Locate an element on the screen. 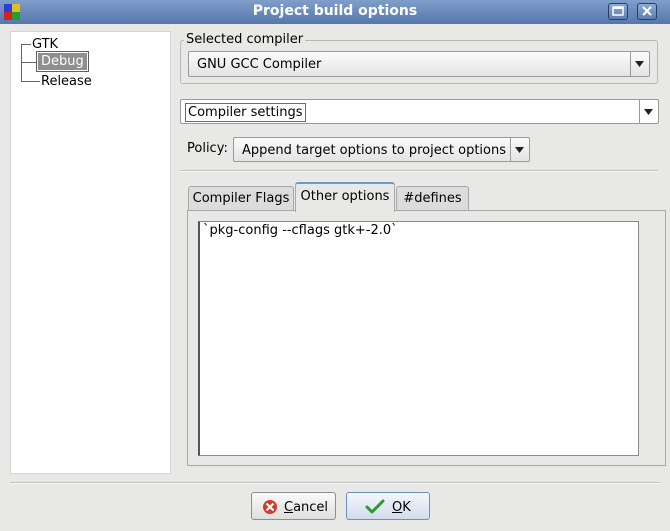 This screenshot has width=670, height=531. cancel-label-rest: ancel is located at coordinates (311, 507).